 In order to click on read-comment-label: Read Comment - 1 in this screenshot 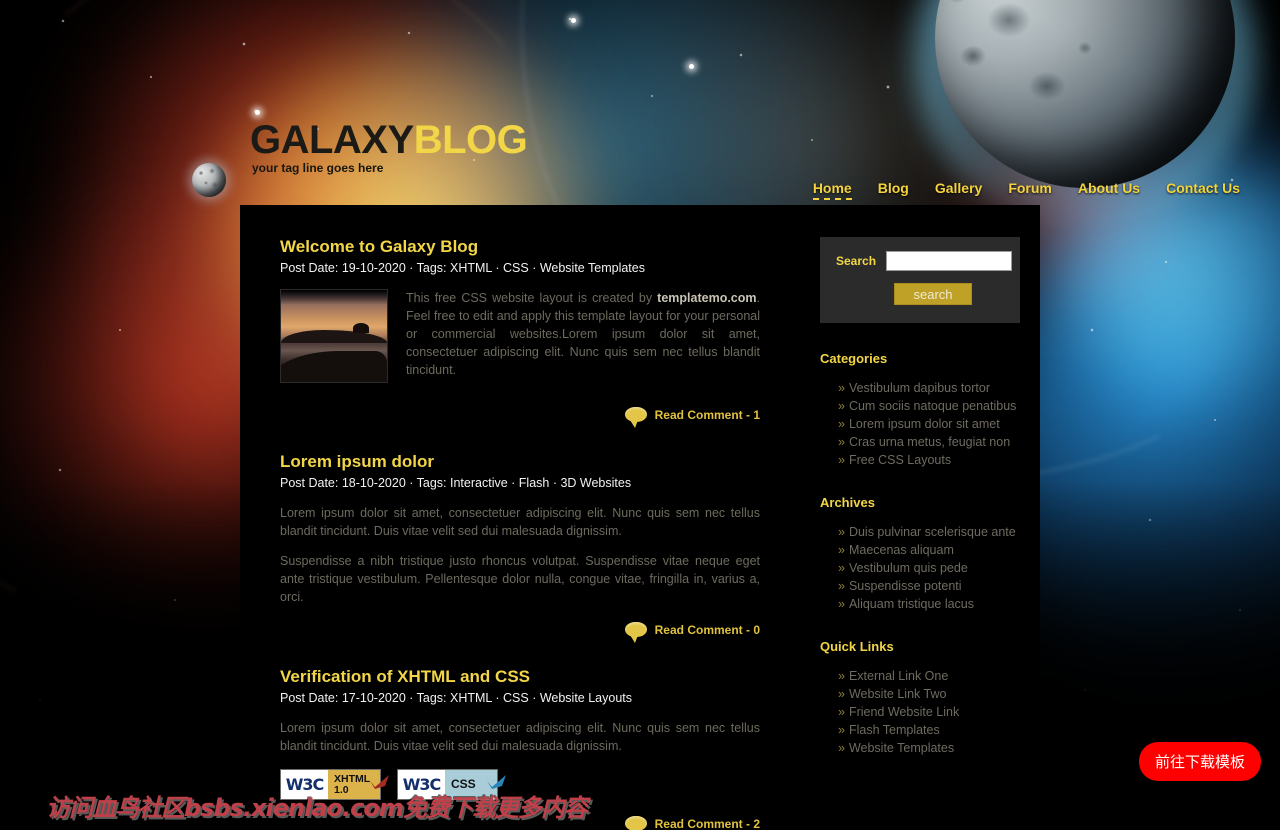, I will do `click(707, 414)`.